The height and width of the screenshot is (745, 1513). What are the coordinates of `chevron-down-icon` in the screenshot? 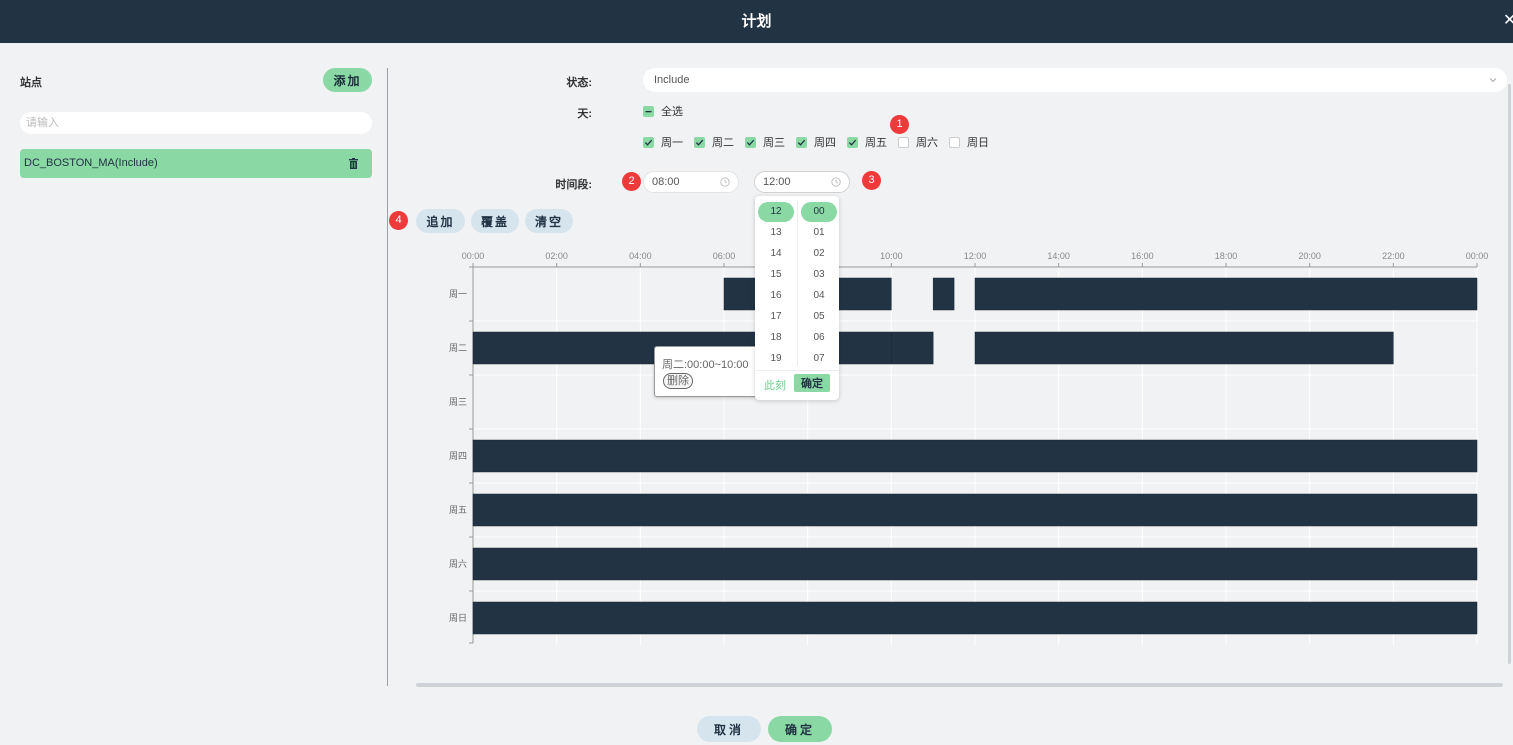 It's located at (1493, 80).